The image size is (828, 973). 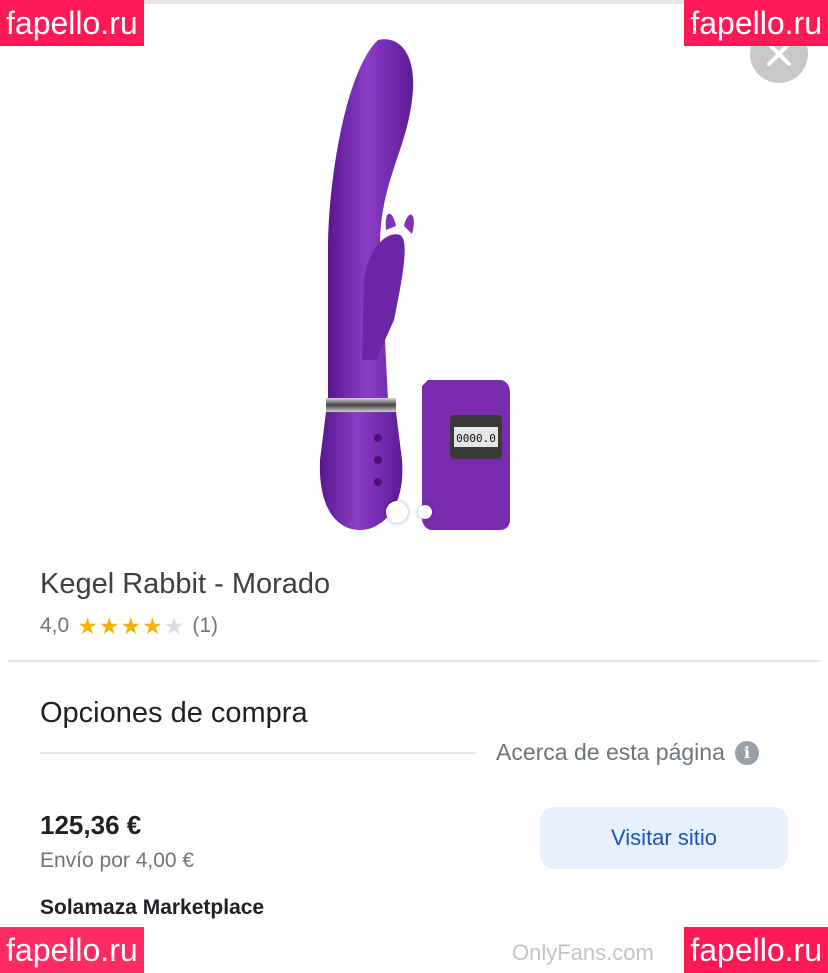 I want to click on rating-stars: ★ ★ ★ ★ ★, so click(x=131, y=625).